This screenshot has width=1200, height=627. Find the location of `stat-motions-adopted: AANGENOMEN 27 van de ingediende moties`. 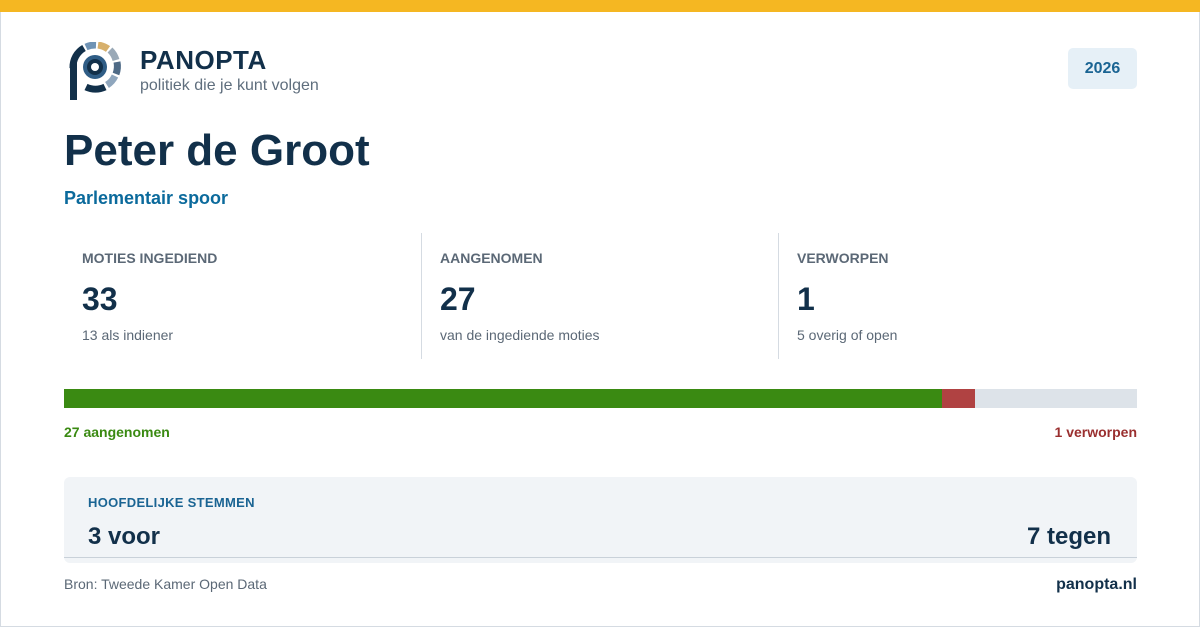

stat-motions-adopted: AANGENOMEN 27 van de ingediende moties is located at coordinates (599, 296).